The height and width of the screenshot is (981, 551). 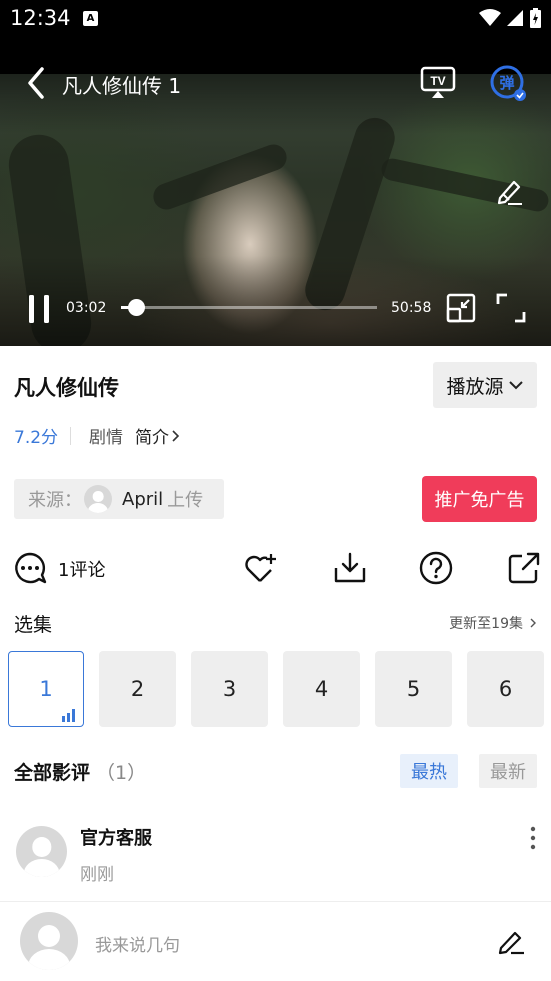 What do you see at coordinates (436, 568) in the screenshot?
I see `help-icon` at bounding box center [436, 568].